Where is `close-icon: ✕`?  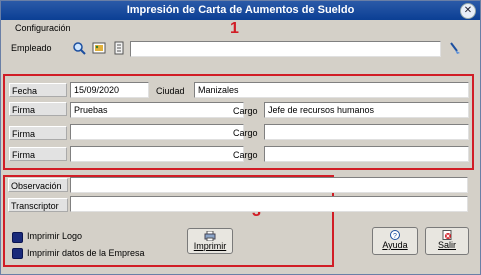 close-icon: ✕ is located at coordinates (468, 11).